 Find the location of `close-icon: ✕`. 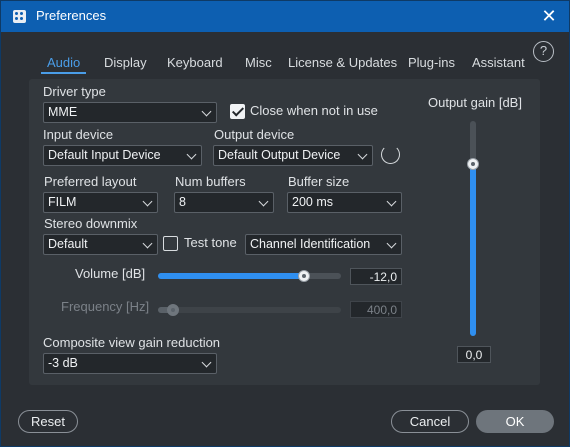

close-icon: ✕ is located at coordinates (549, 16).